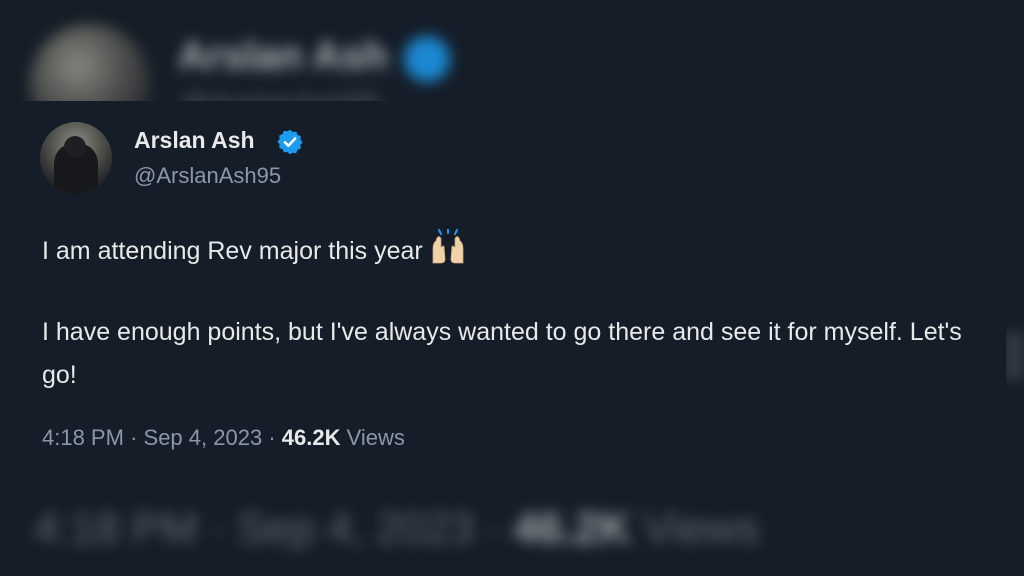 This screenshot has width=1024, height=576. Describe the element at coordinates (701, 528) in the screenshot. I see `blurred-views-label: Views` at that location.